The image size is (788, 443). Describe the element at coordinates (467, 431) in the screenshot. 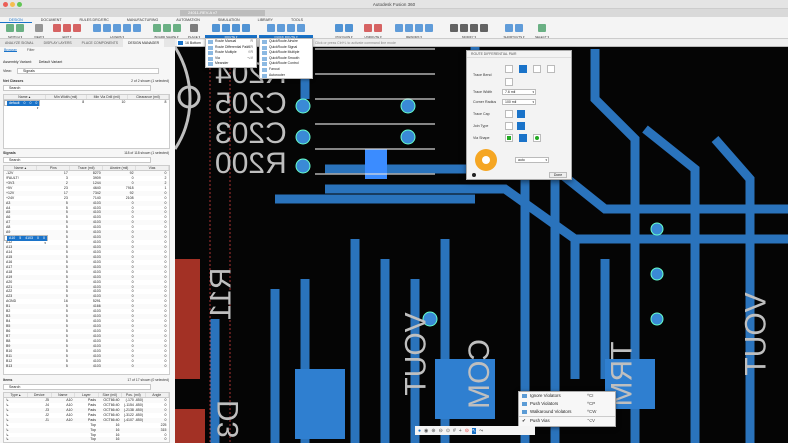

I see `stop-icon: ⊝` at that location.